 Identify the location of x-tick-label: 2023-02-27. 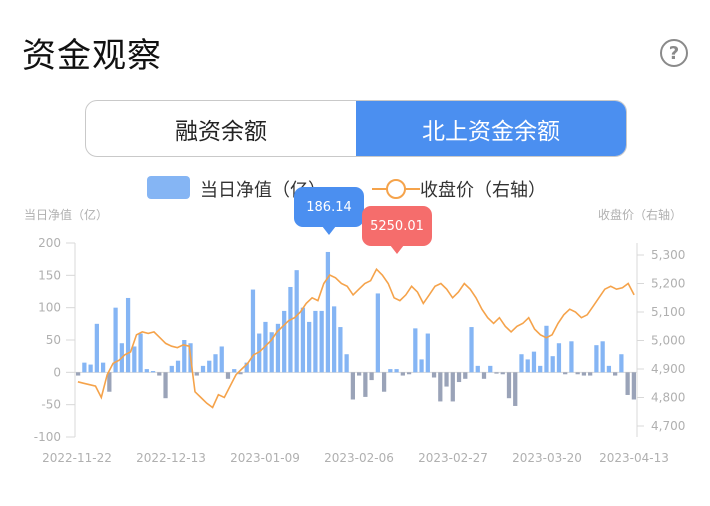
(453, 458).